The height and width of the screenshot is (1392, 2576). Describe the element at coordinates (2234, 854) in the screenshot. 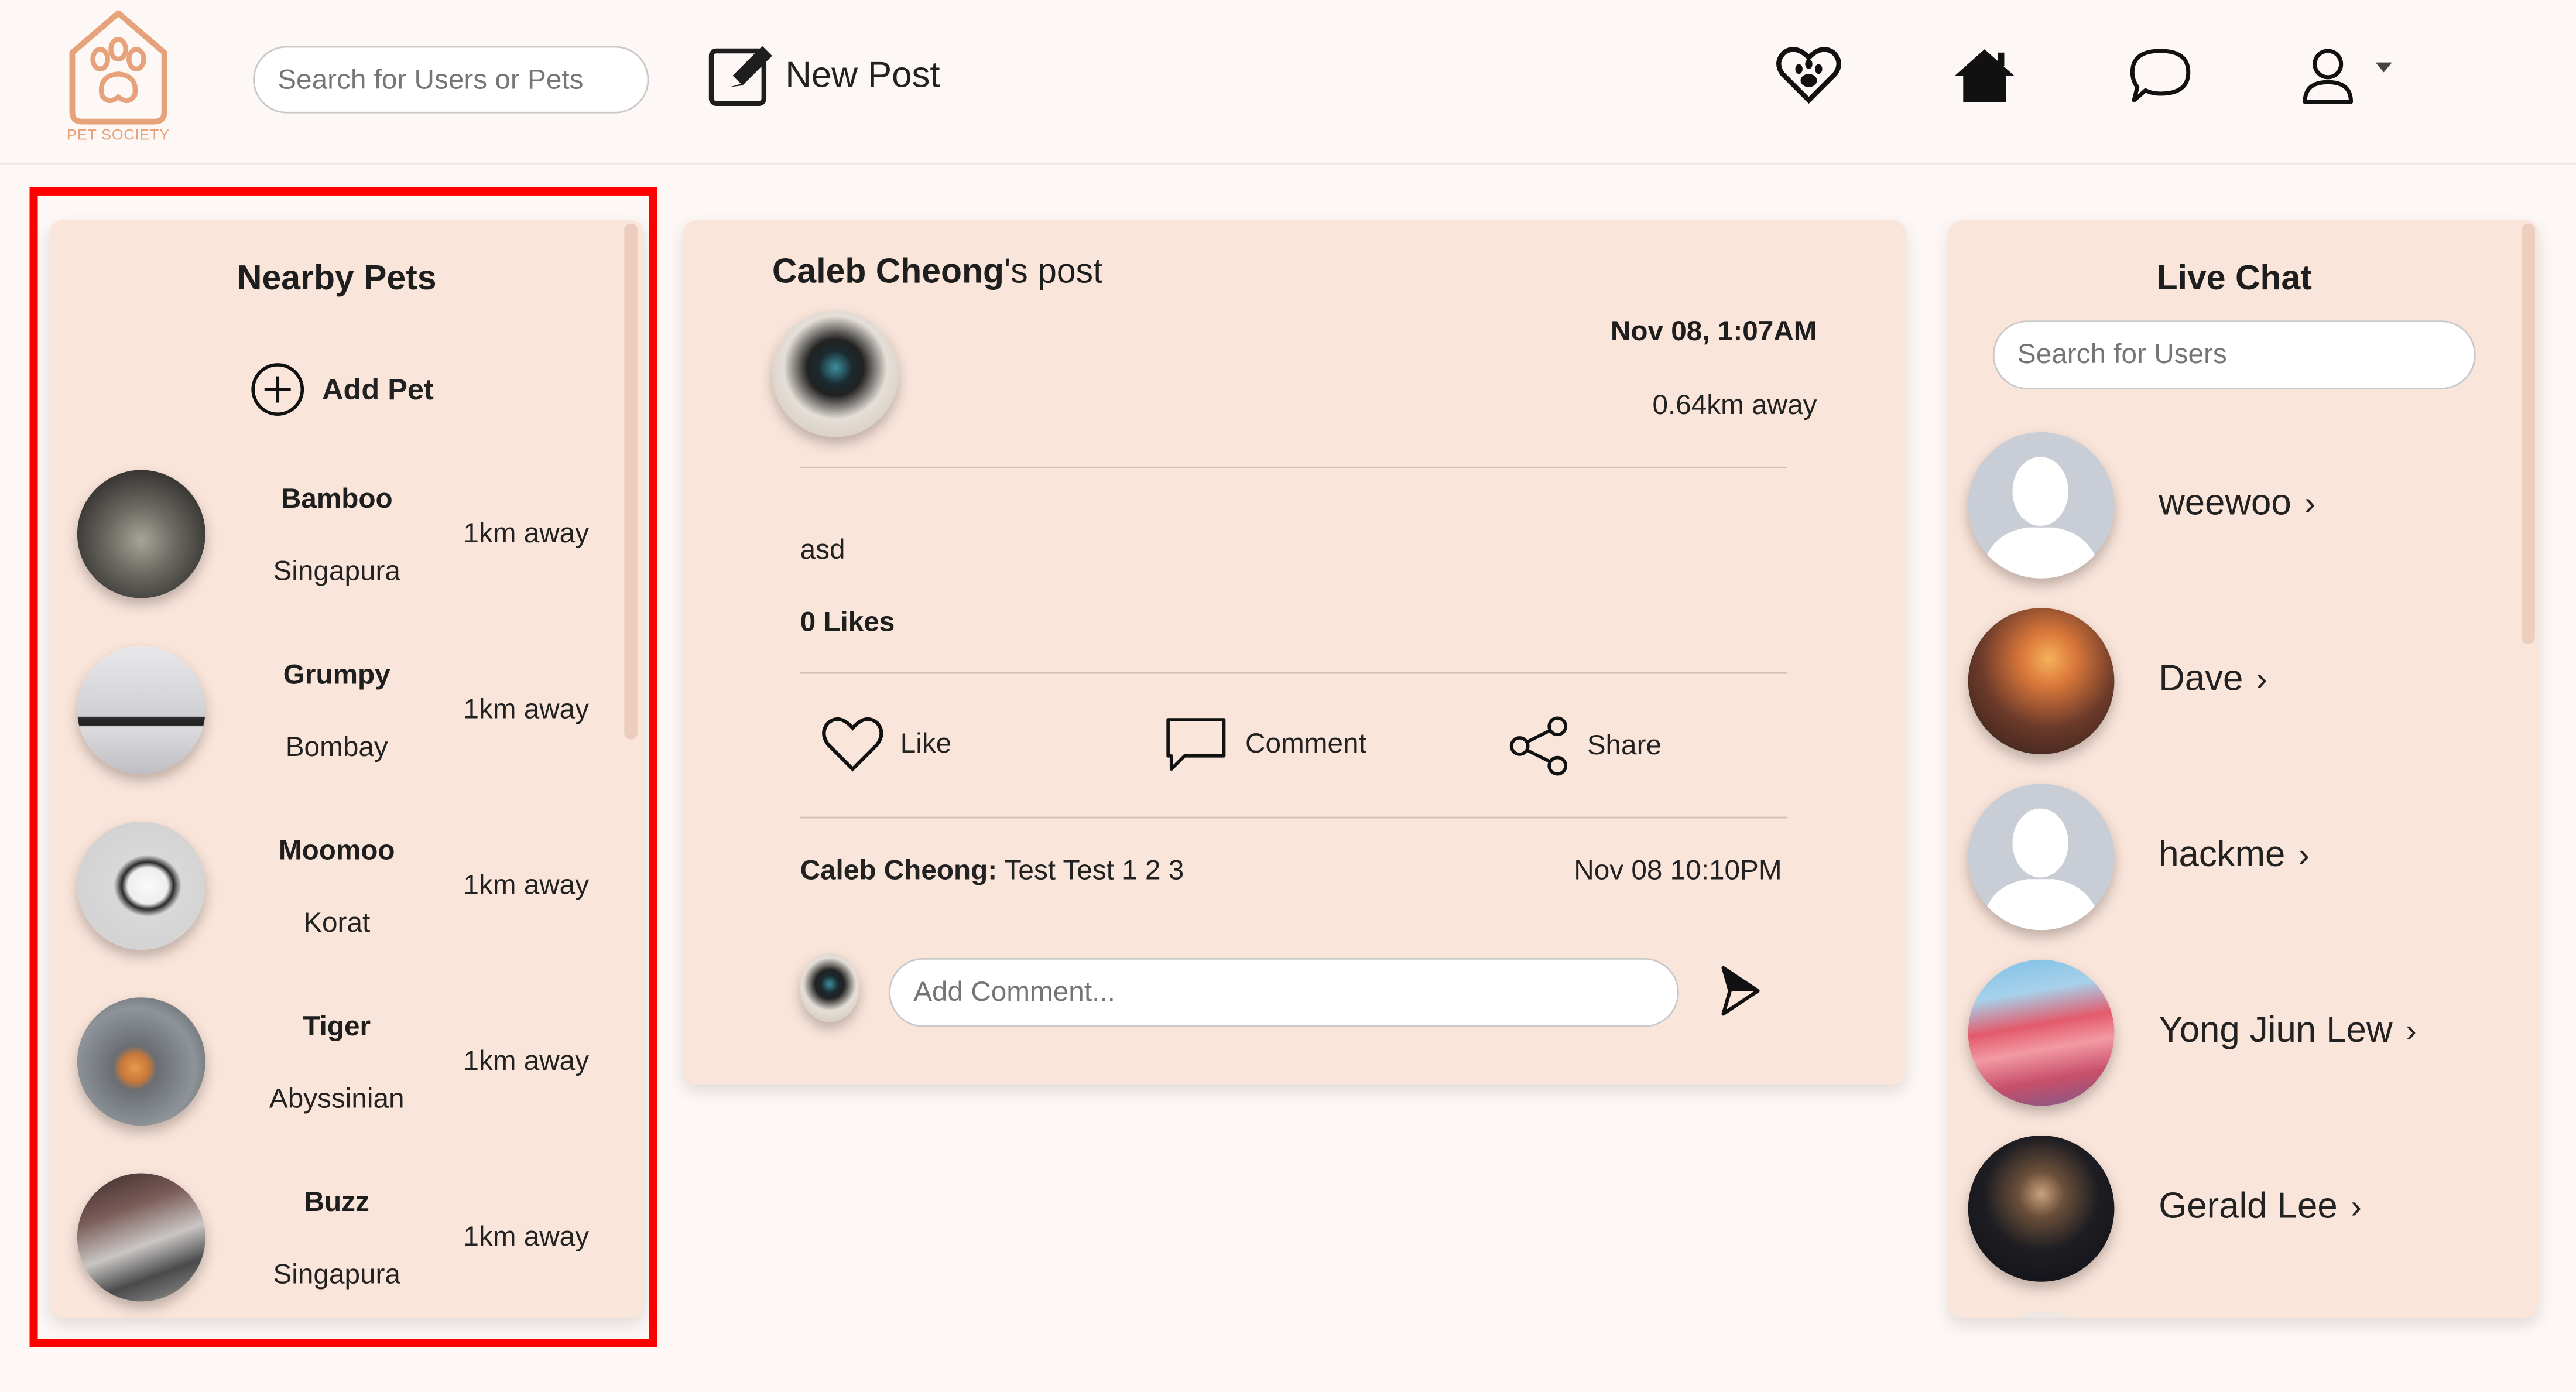

I see `chat-user-name: hackme ›` at that location.